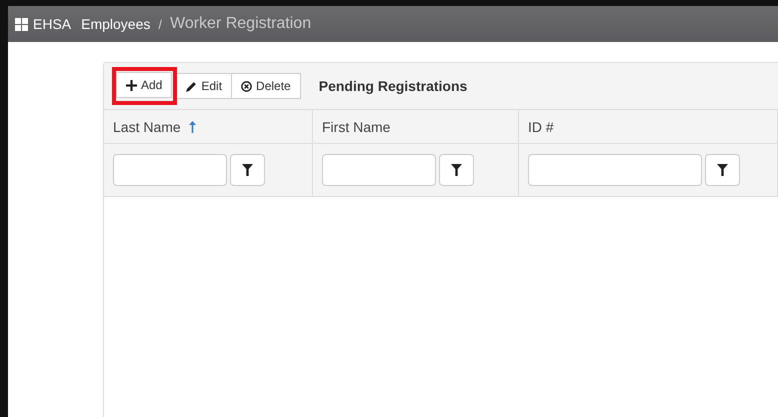 The height and width of the screenshot is (417, 778). What do you see at coordinates (241, 24) in the screenshot?
I see `breadcrumb-item: Worker Registration` at bounding box center [241, 24].